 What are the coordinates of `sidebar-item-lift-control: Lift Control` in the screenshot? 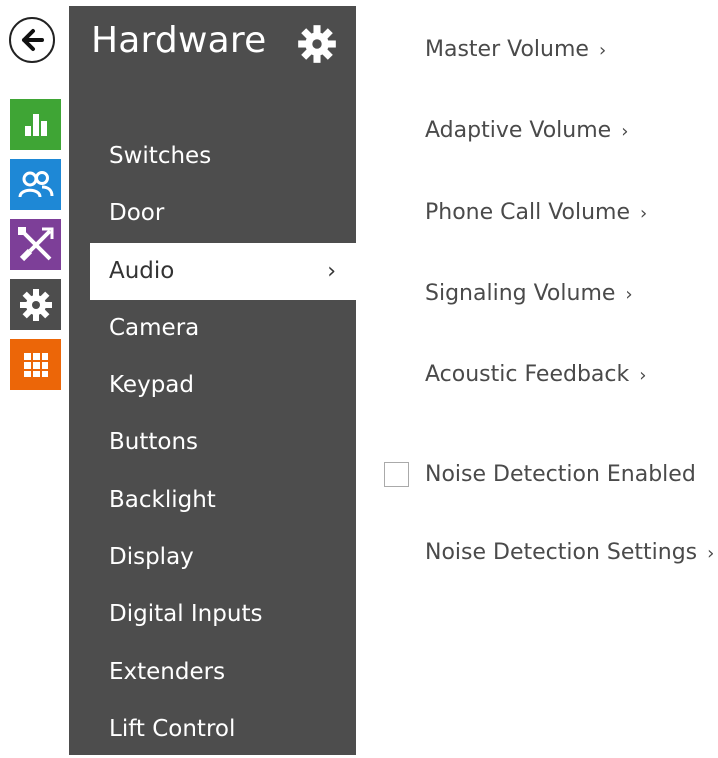 It's located at (212, 729).